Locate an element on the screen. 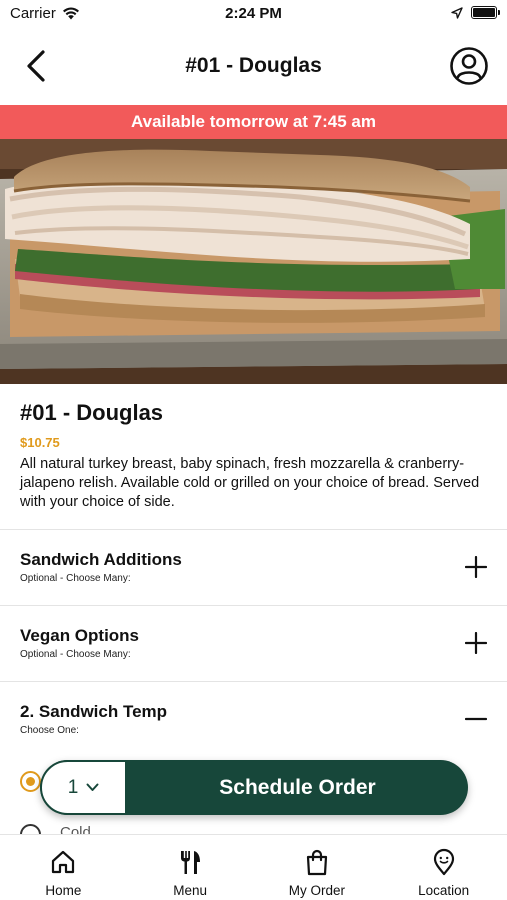 Image resolution: width=507 pixels, height=900 pixels. page-title: #01 - Douglas is located at coordinates (253, 65).